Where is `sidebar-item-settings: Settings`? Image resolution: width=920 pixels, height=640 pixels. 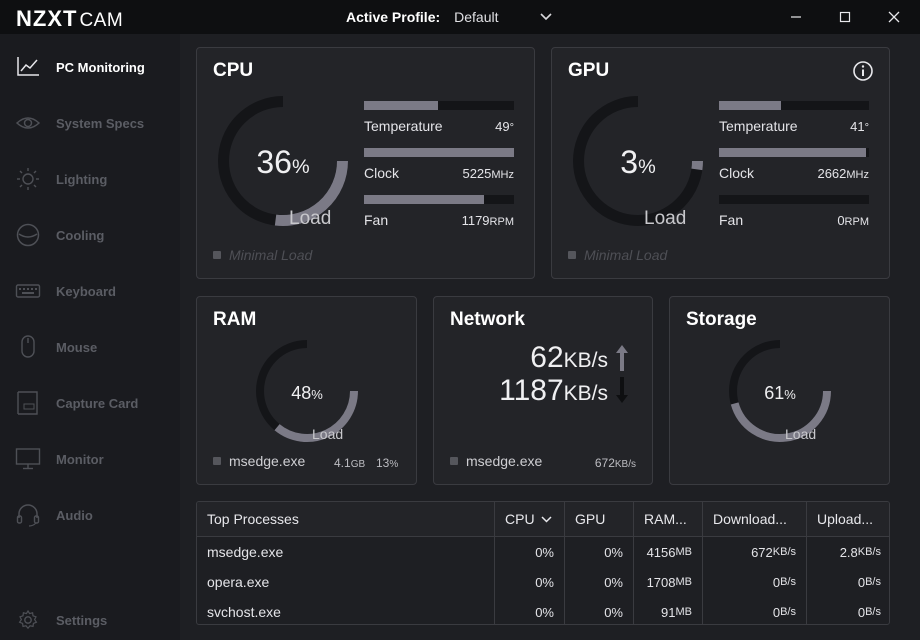
sidebar-item-settings: Settings is located at coordinates (90, 620).